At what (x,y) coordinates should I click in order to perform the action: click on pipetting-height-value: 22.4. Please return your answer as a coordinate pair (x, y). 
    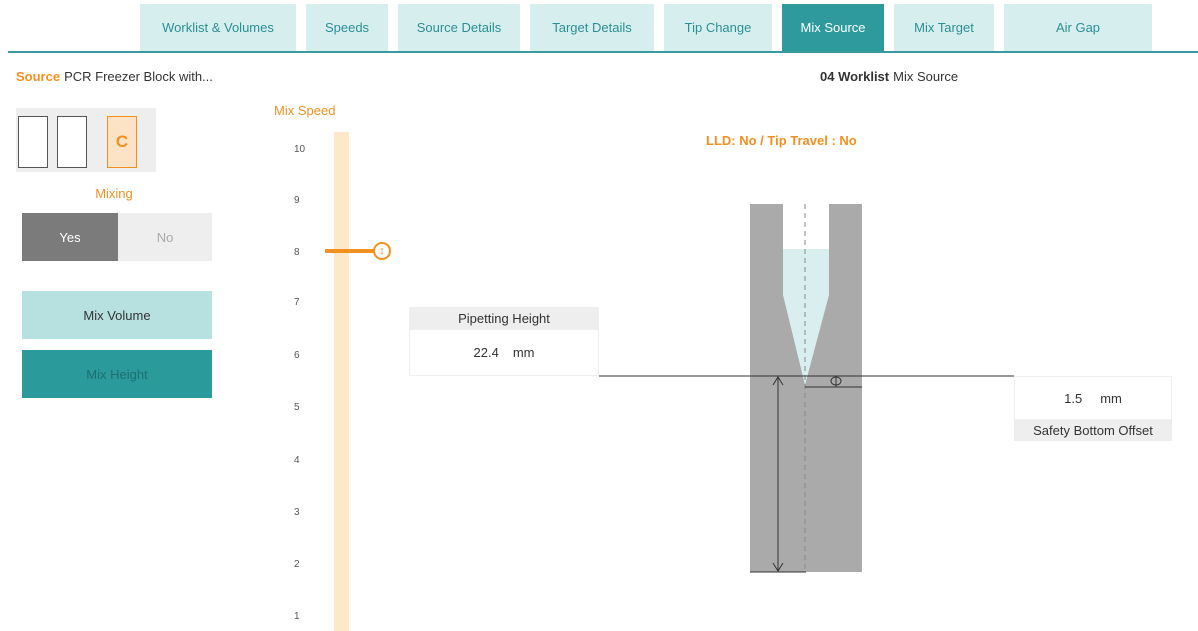
    Looking at the image, I should click on (486, 352).